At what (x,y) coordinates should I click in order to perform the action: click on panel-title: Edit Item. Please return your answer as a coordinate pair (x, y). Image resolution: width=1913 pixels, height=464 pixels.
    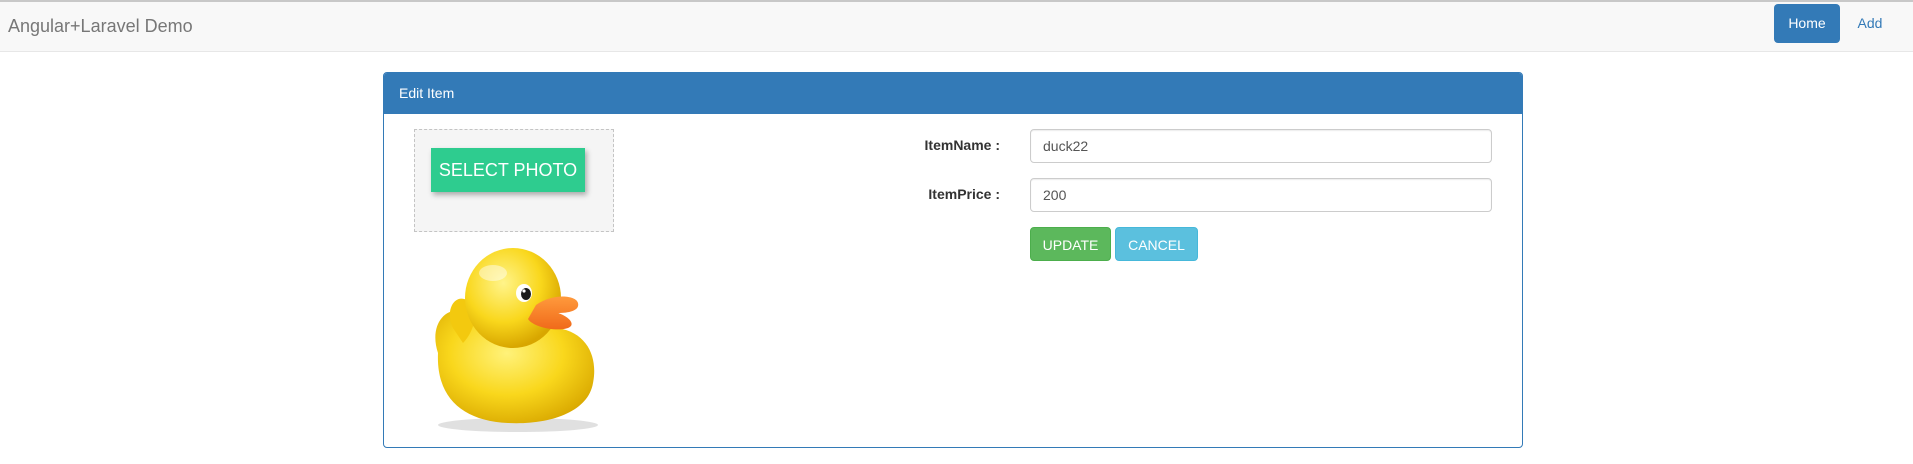
    Looking at the image, I should click on (953, 93).